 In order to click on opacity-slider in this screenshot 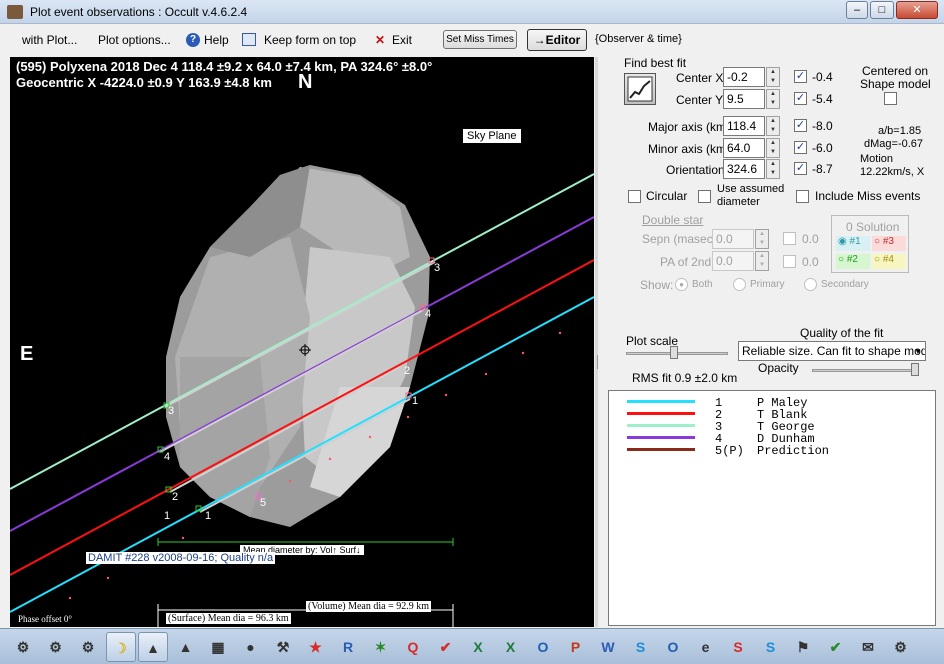, I will do `click(865, 370)`.